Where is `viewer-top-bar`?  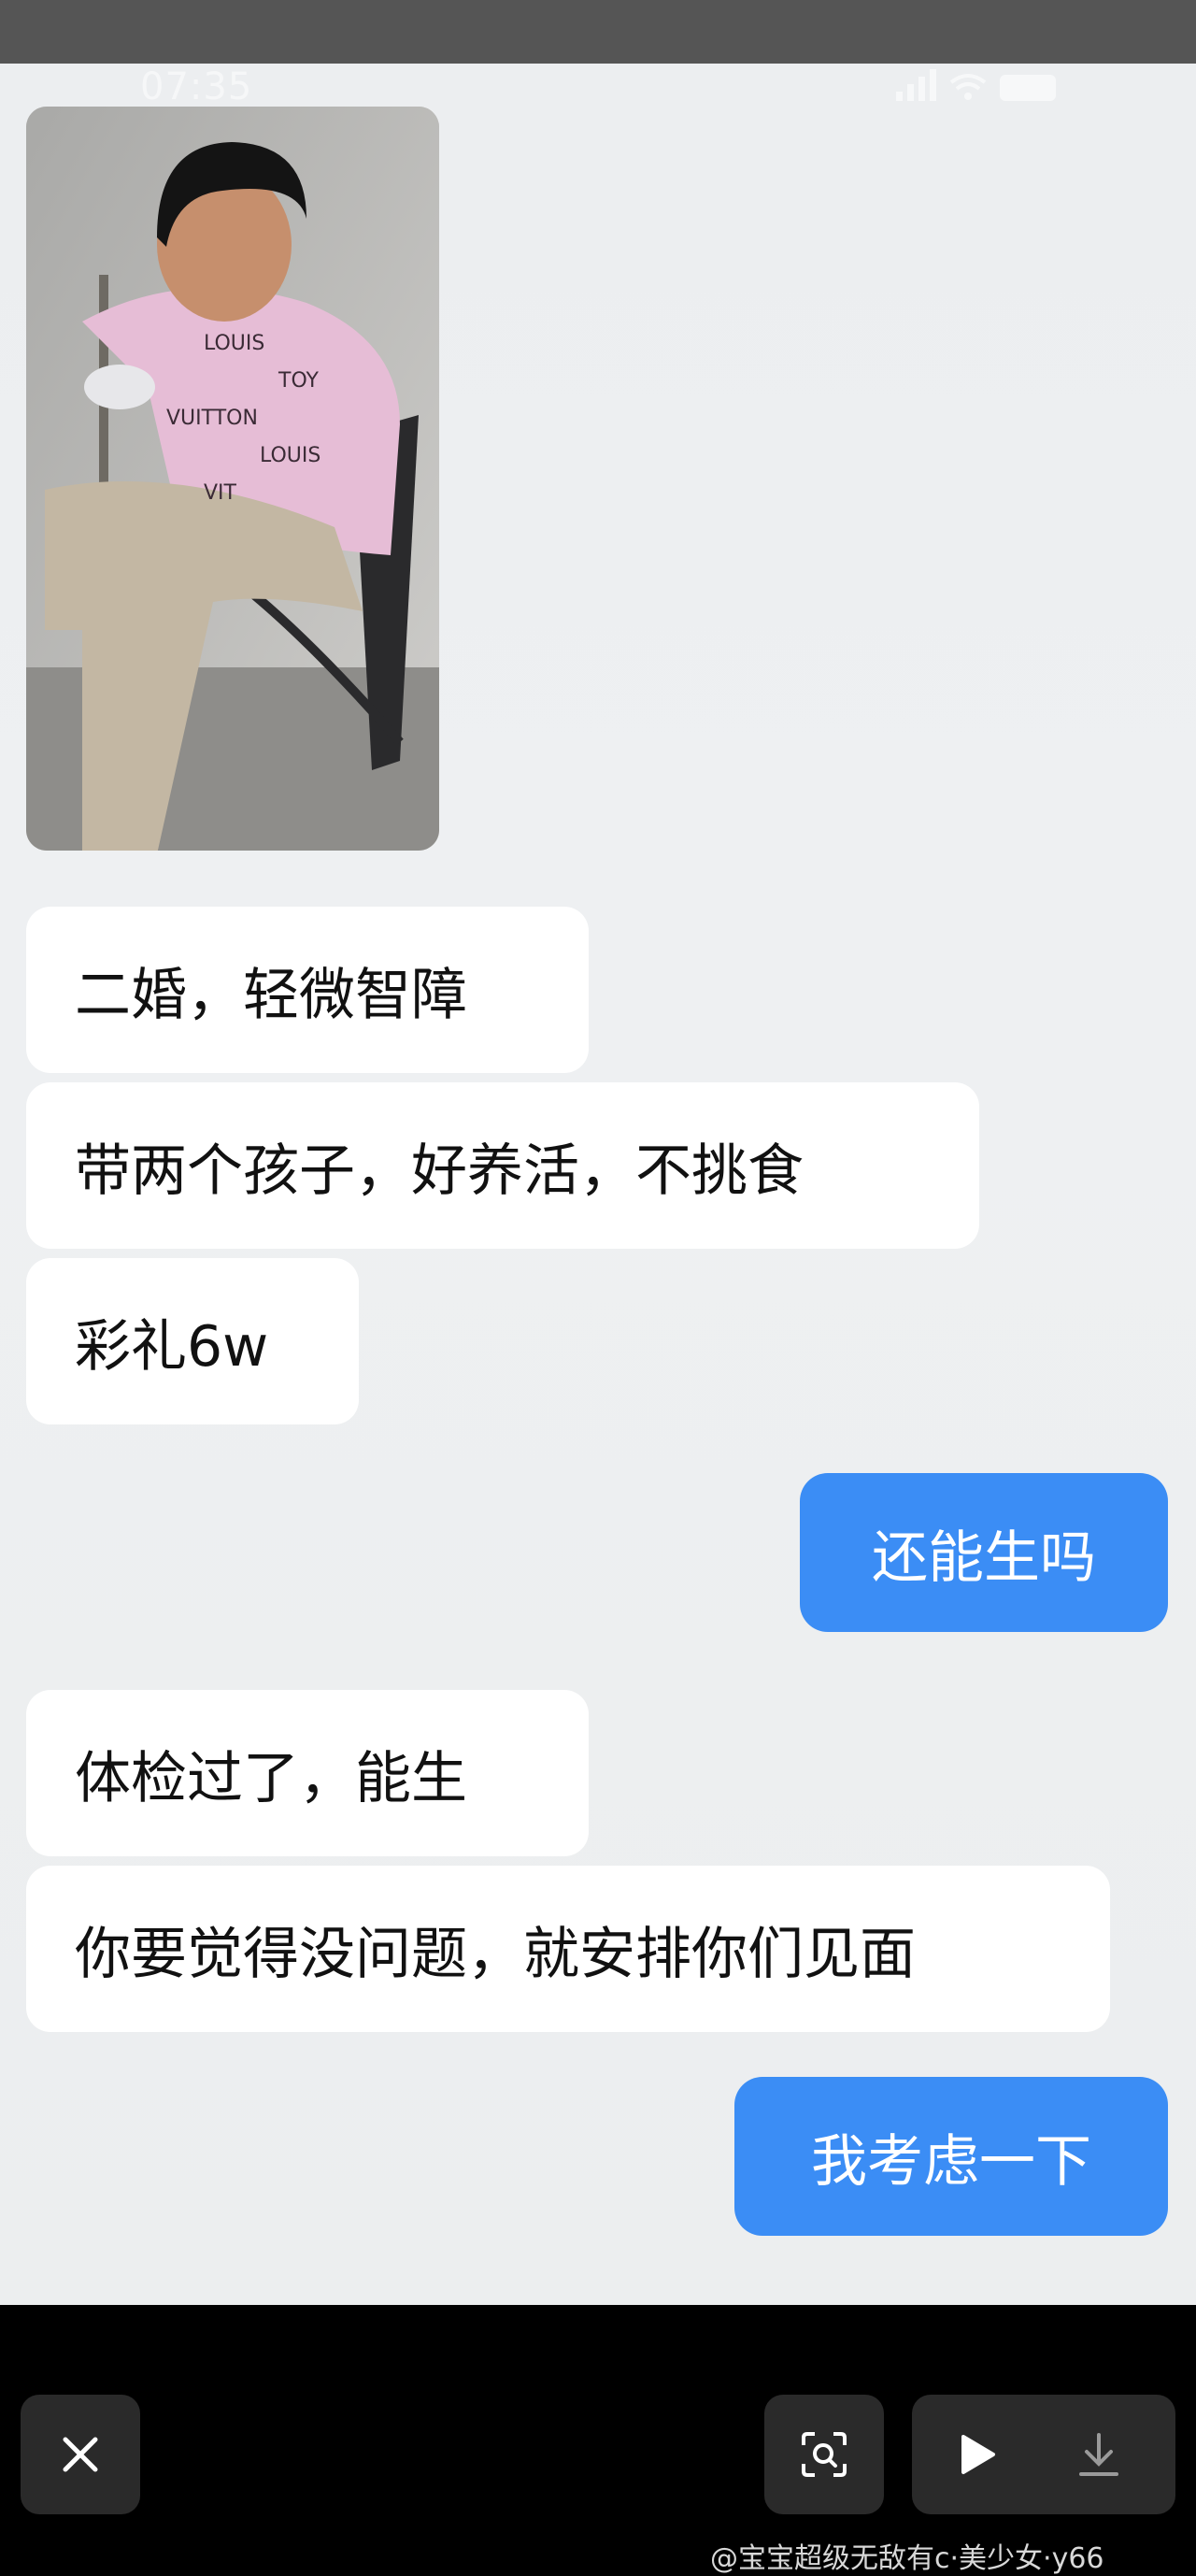 viewer-top-bar is located at coordinates (598, 32).